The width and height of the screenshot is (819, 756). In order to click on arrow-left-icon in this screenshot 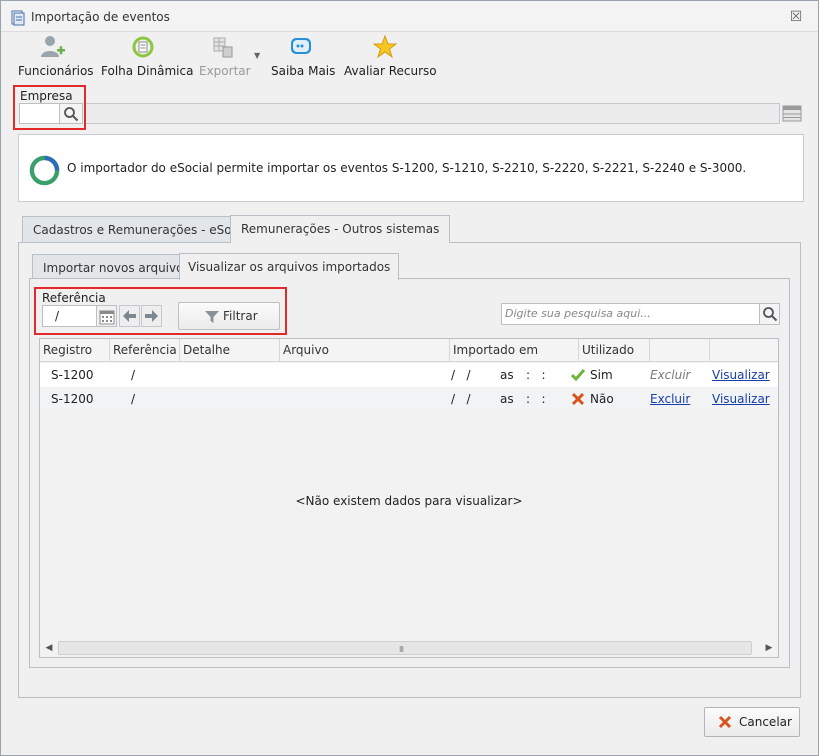, I will do `click(129, 316)`.